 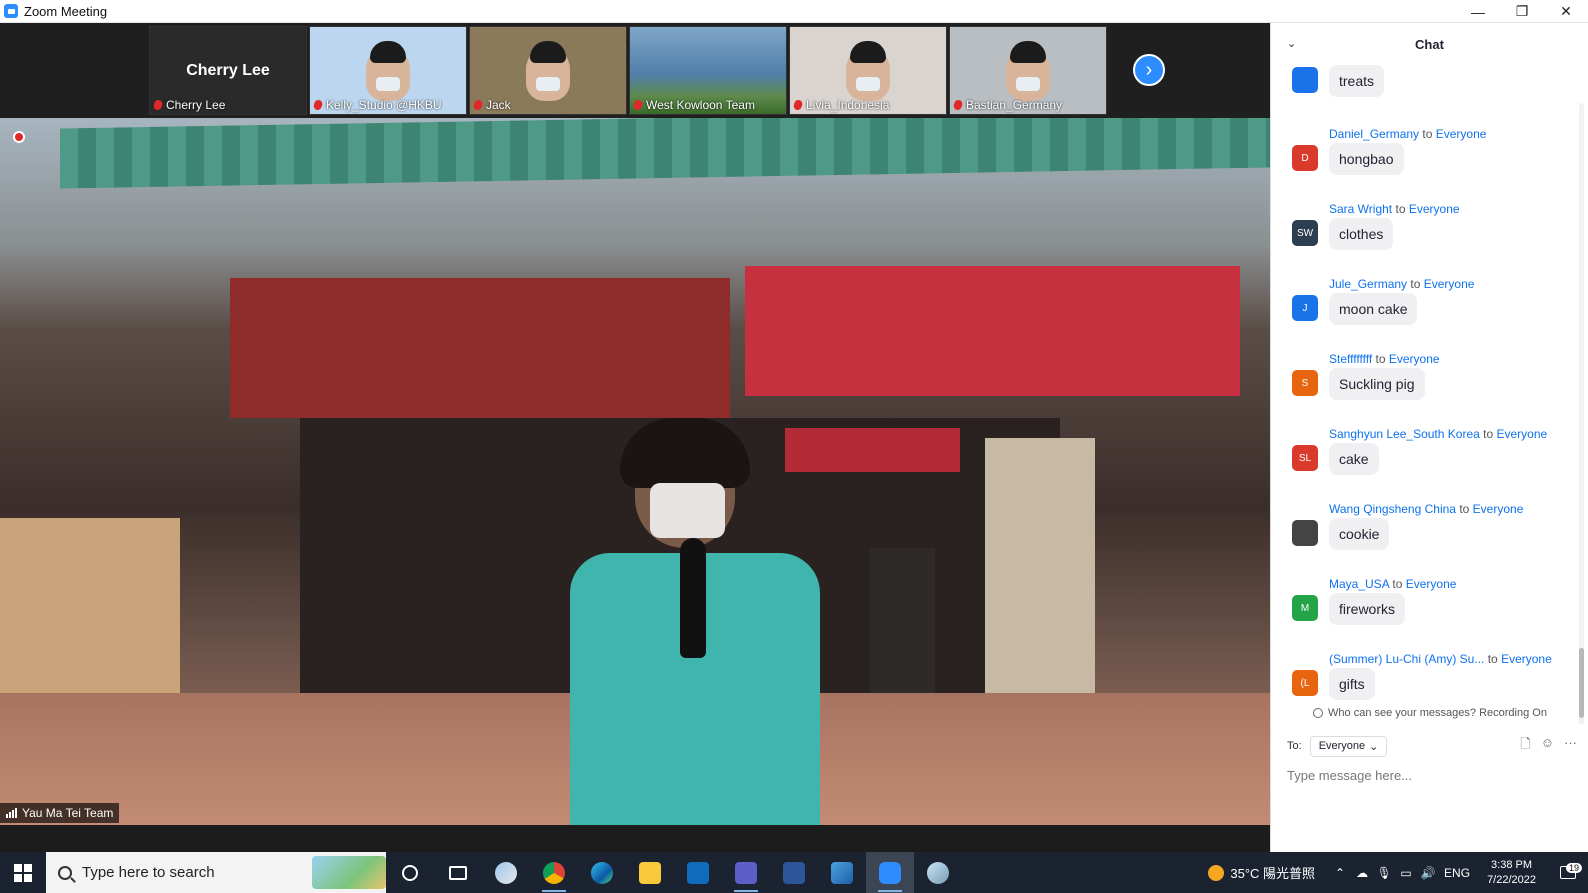 I want to click on zoom-icon, so click(x=890, y=872).